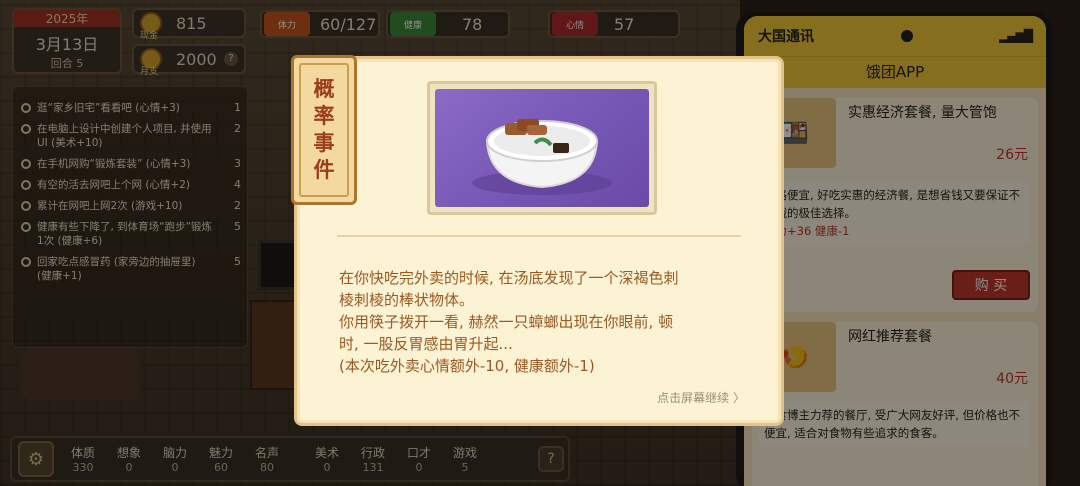  I want to click on signal-icon: ▂▄▆█, so click(1016, 36).